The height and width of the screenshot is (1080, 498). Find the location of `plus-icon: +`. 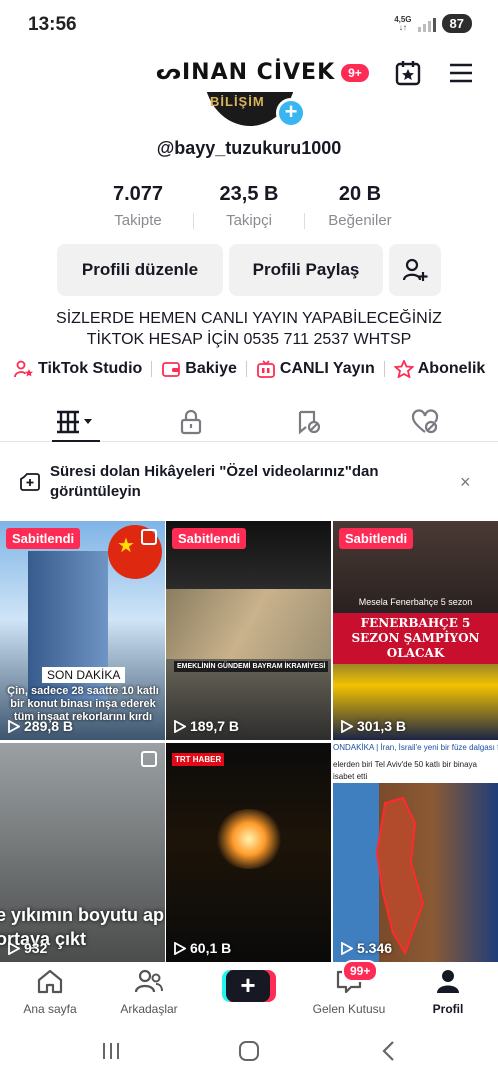

plus-icon: + is located at coordinates (248, 986).